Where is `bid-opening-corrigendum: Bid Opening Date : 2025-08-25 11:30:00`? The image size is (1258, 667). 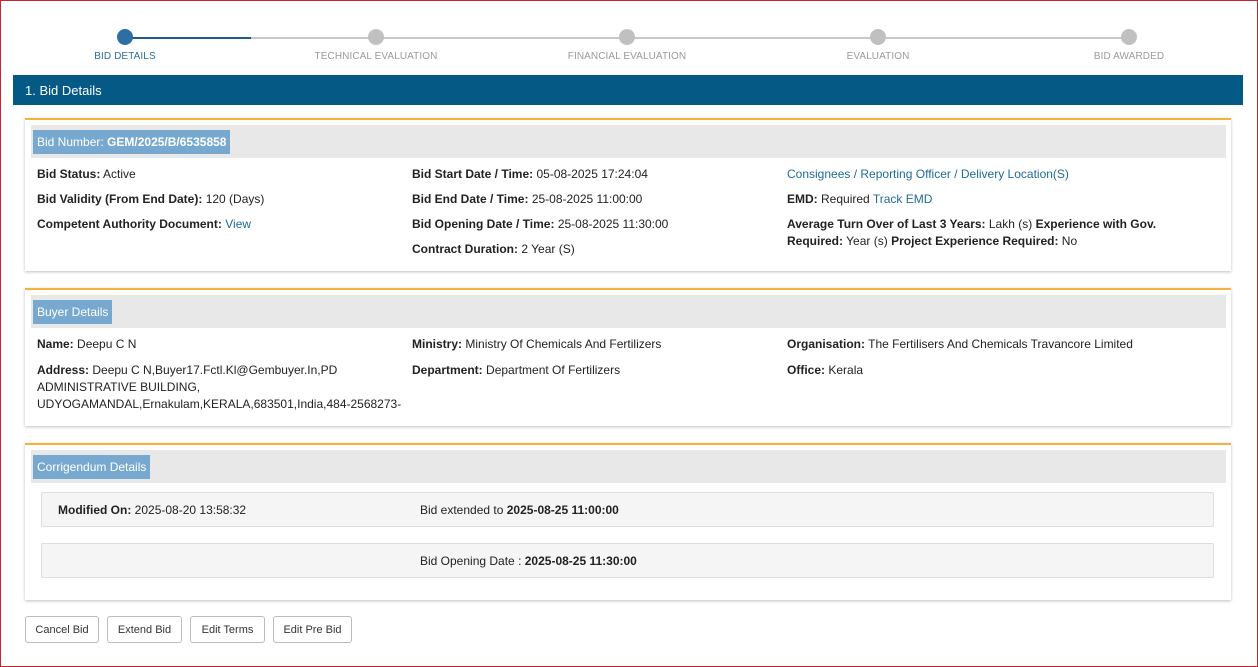 bid-opening-corrigendum: Bid Opening Date : 2025-08-25 11:30:00 is located at coordinates (528, 561).